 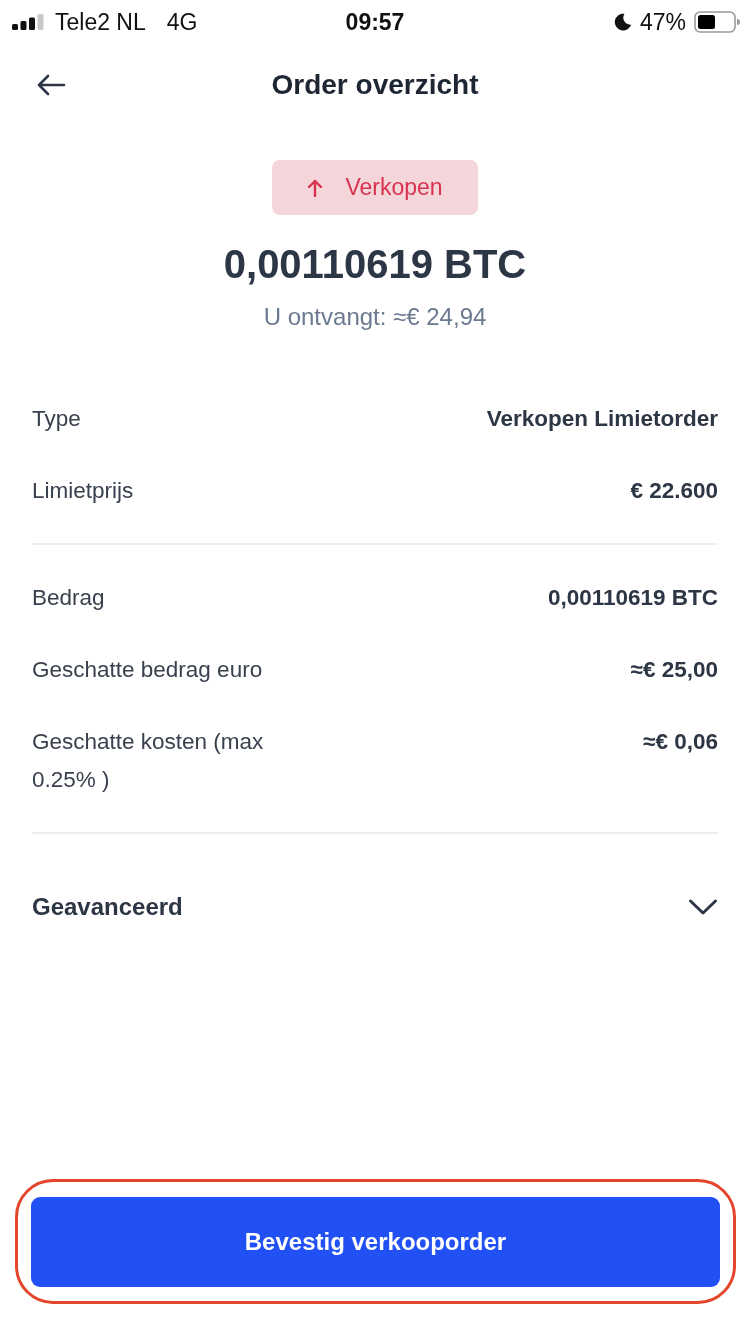 I want to click on detail-label: Type, so click(x=56, y=419).